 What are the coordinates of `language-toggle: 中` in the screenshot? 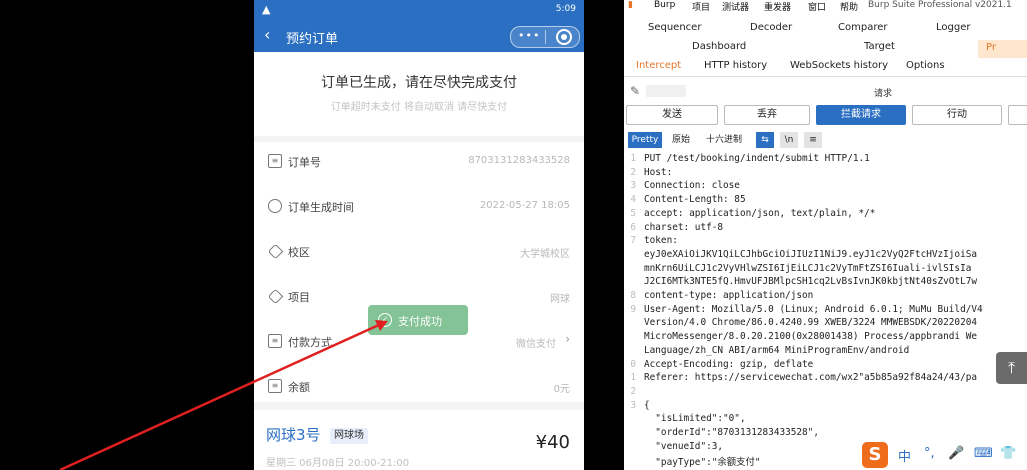 It's located at (904, 455).